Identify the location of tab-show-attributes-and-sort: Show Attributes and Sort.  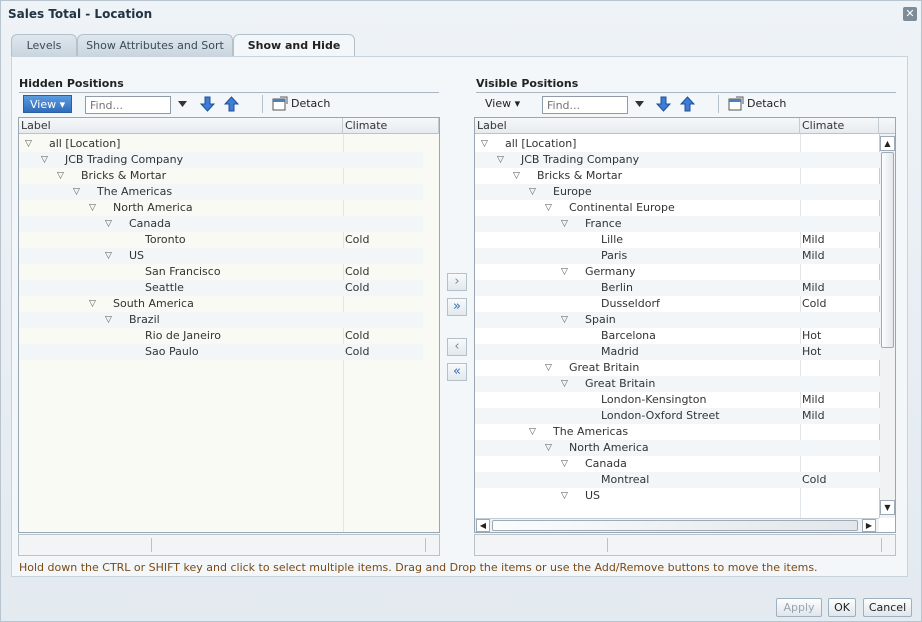
(155, 45).